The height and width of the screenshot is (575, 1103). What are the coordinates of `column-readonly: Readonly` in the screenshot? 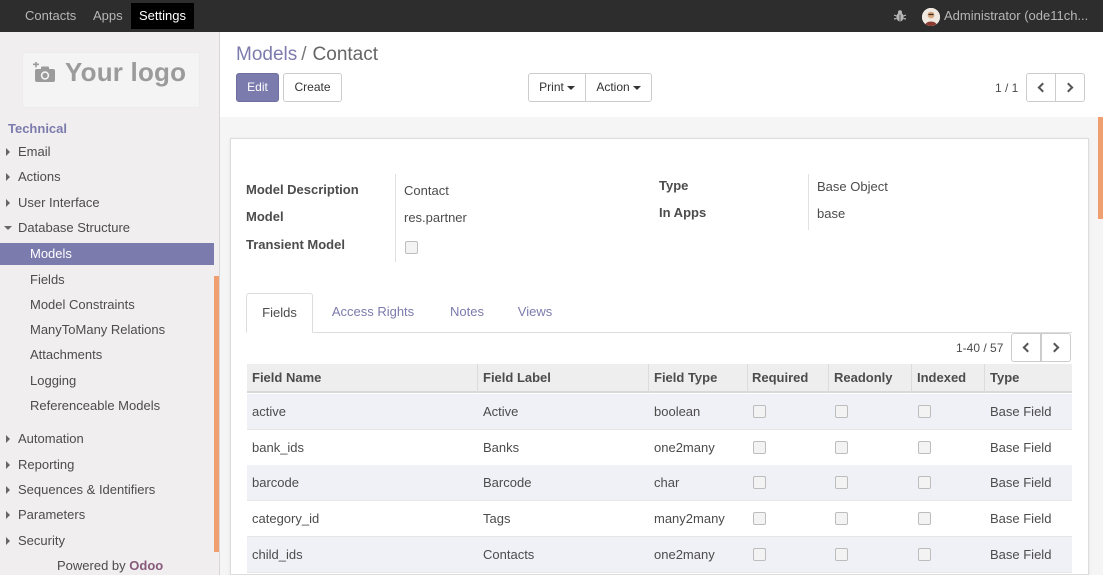 It's located at (863, 378).